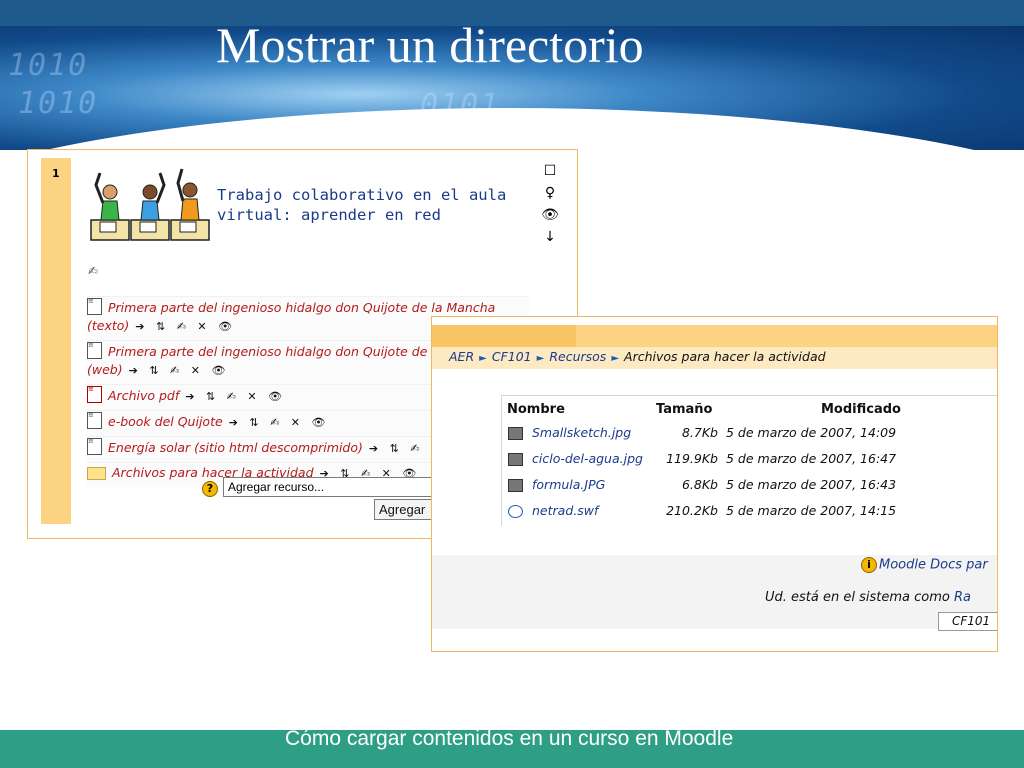  Describe the element at coordinates (550, 174) in the screenshot. I see `square-icon: ☐` at that location.